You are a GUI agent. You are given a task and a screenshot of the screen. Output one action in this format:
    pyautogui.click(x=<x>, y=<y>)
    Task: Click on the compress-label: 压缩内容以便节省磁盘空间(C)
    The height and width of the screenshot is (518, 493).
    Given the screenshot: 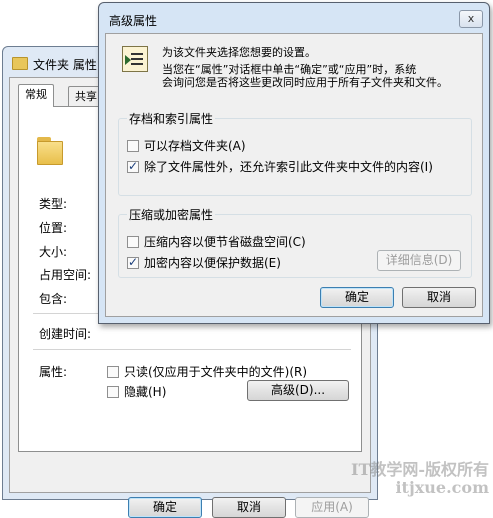 What is the action you would take?
    pyautogui.click(x=225, y=242)
    